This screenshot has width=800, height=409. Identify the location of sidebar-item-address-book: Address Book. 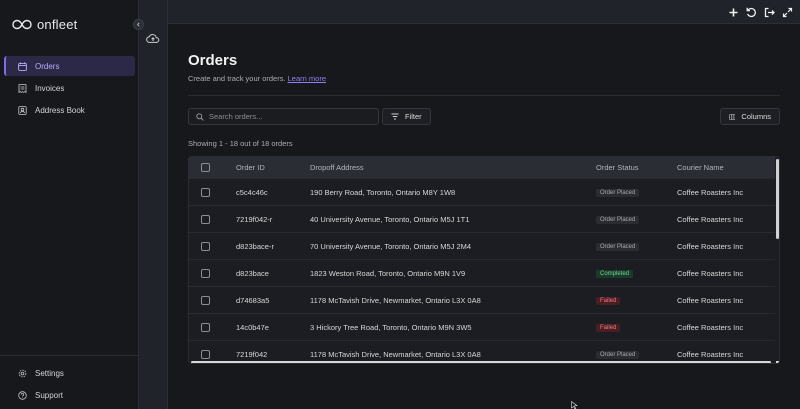
(69, 110).